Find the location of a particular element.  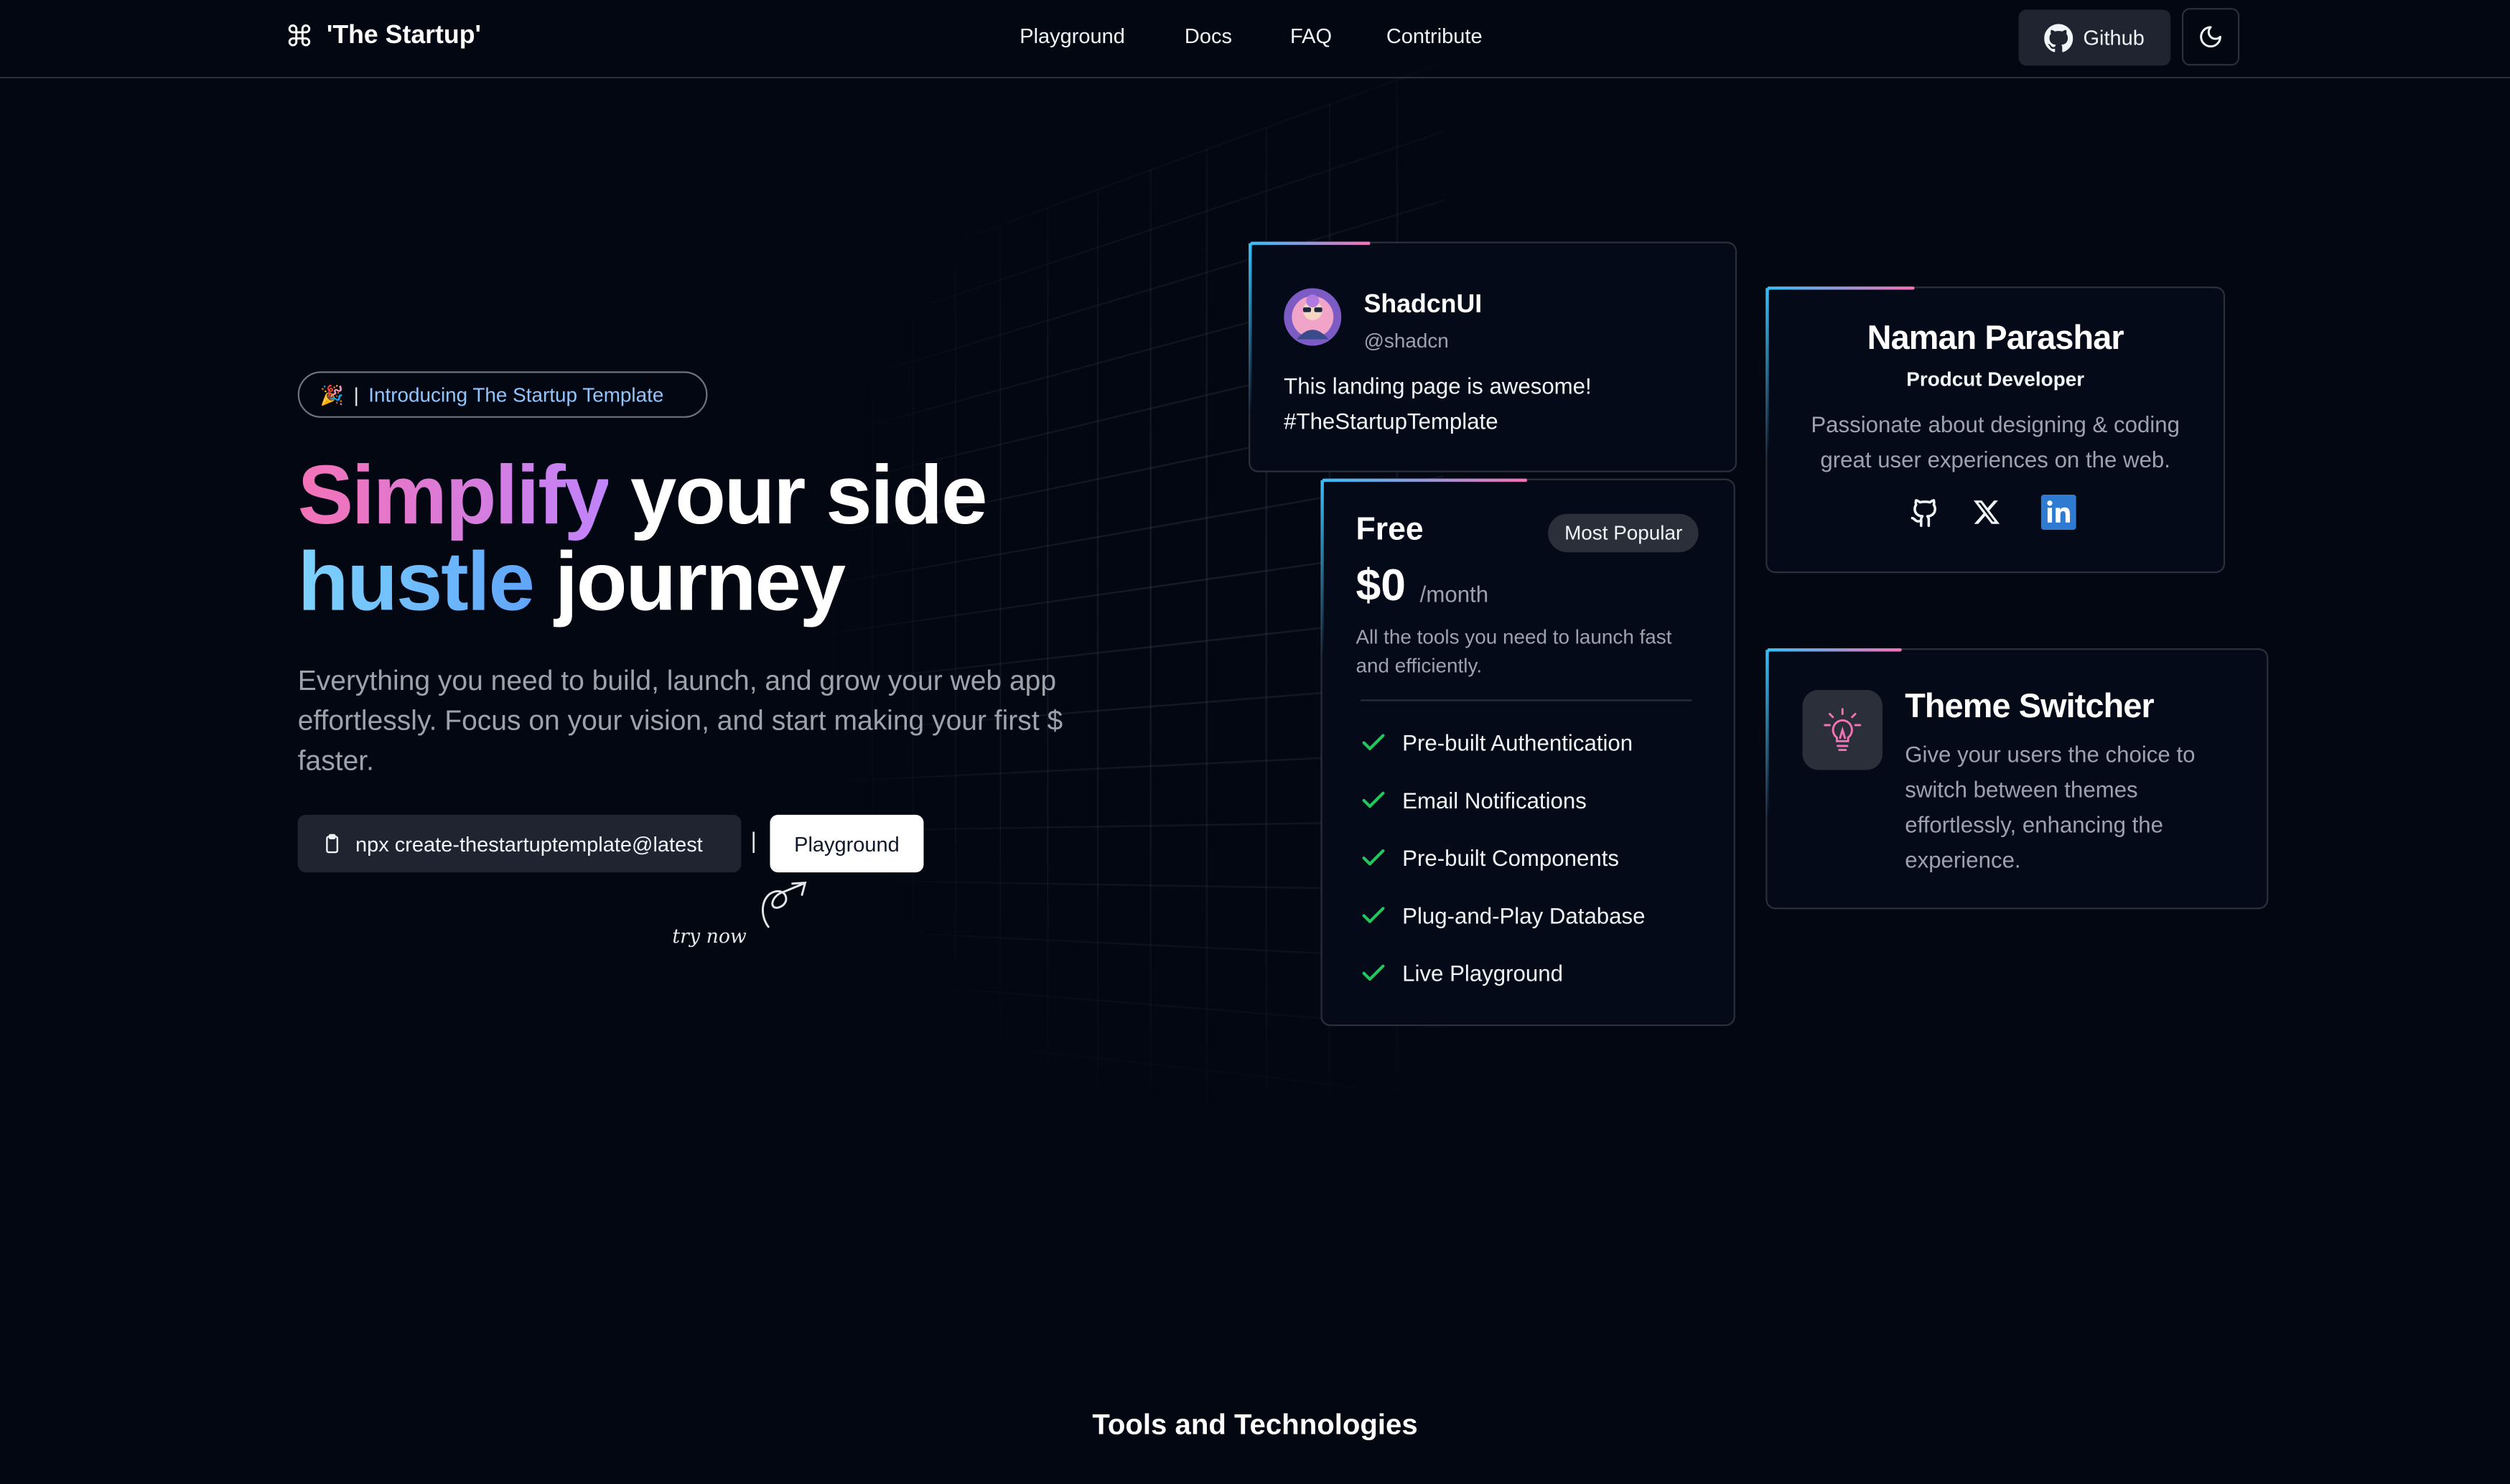

nav-link-playground: Playground is located at coordinates (1072, 35).